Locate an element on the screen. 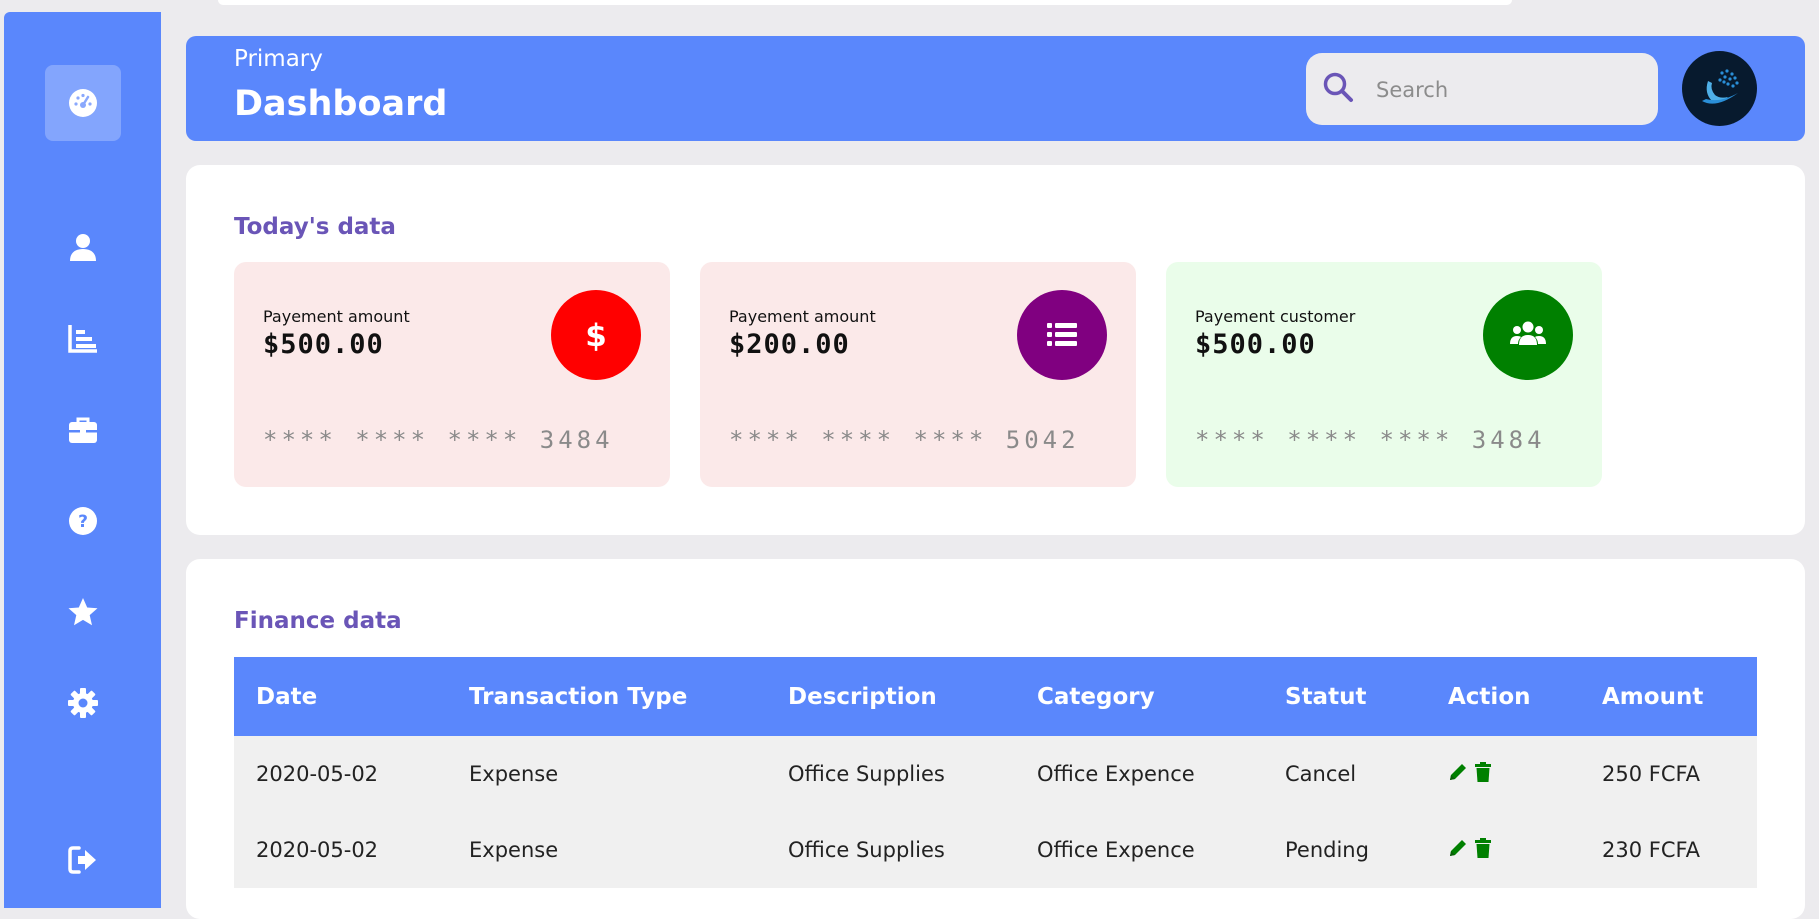  column-header-action: Action is located at coordinates (1503, 696).